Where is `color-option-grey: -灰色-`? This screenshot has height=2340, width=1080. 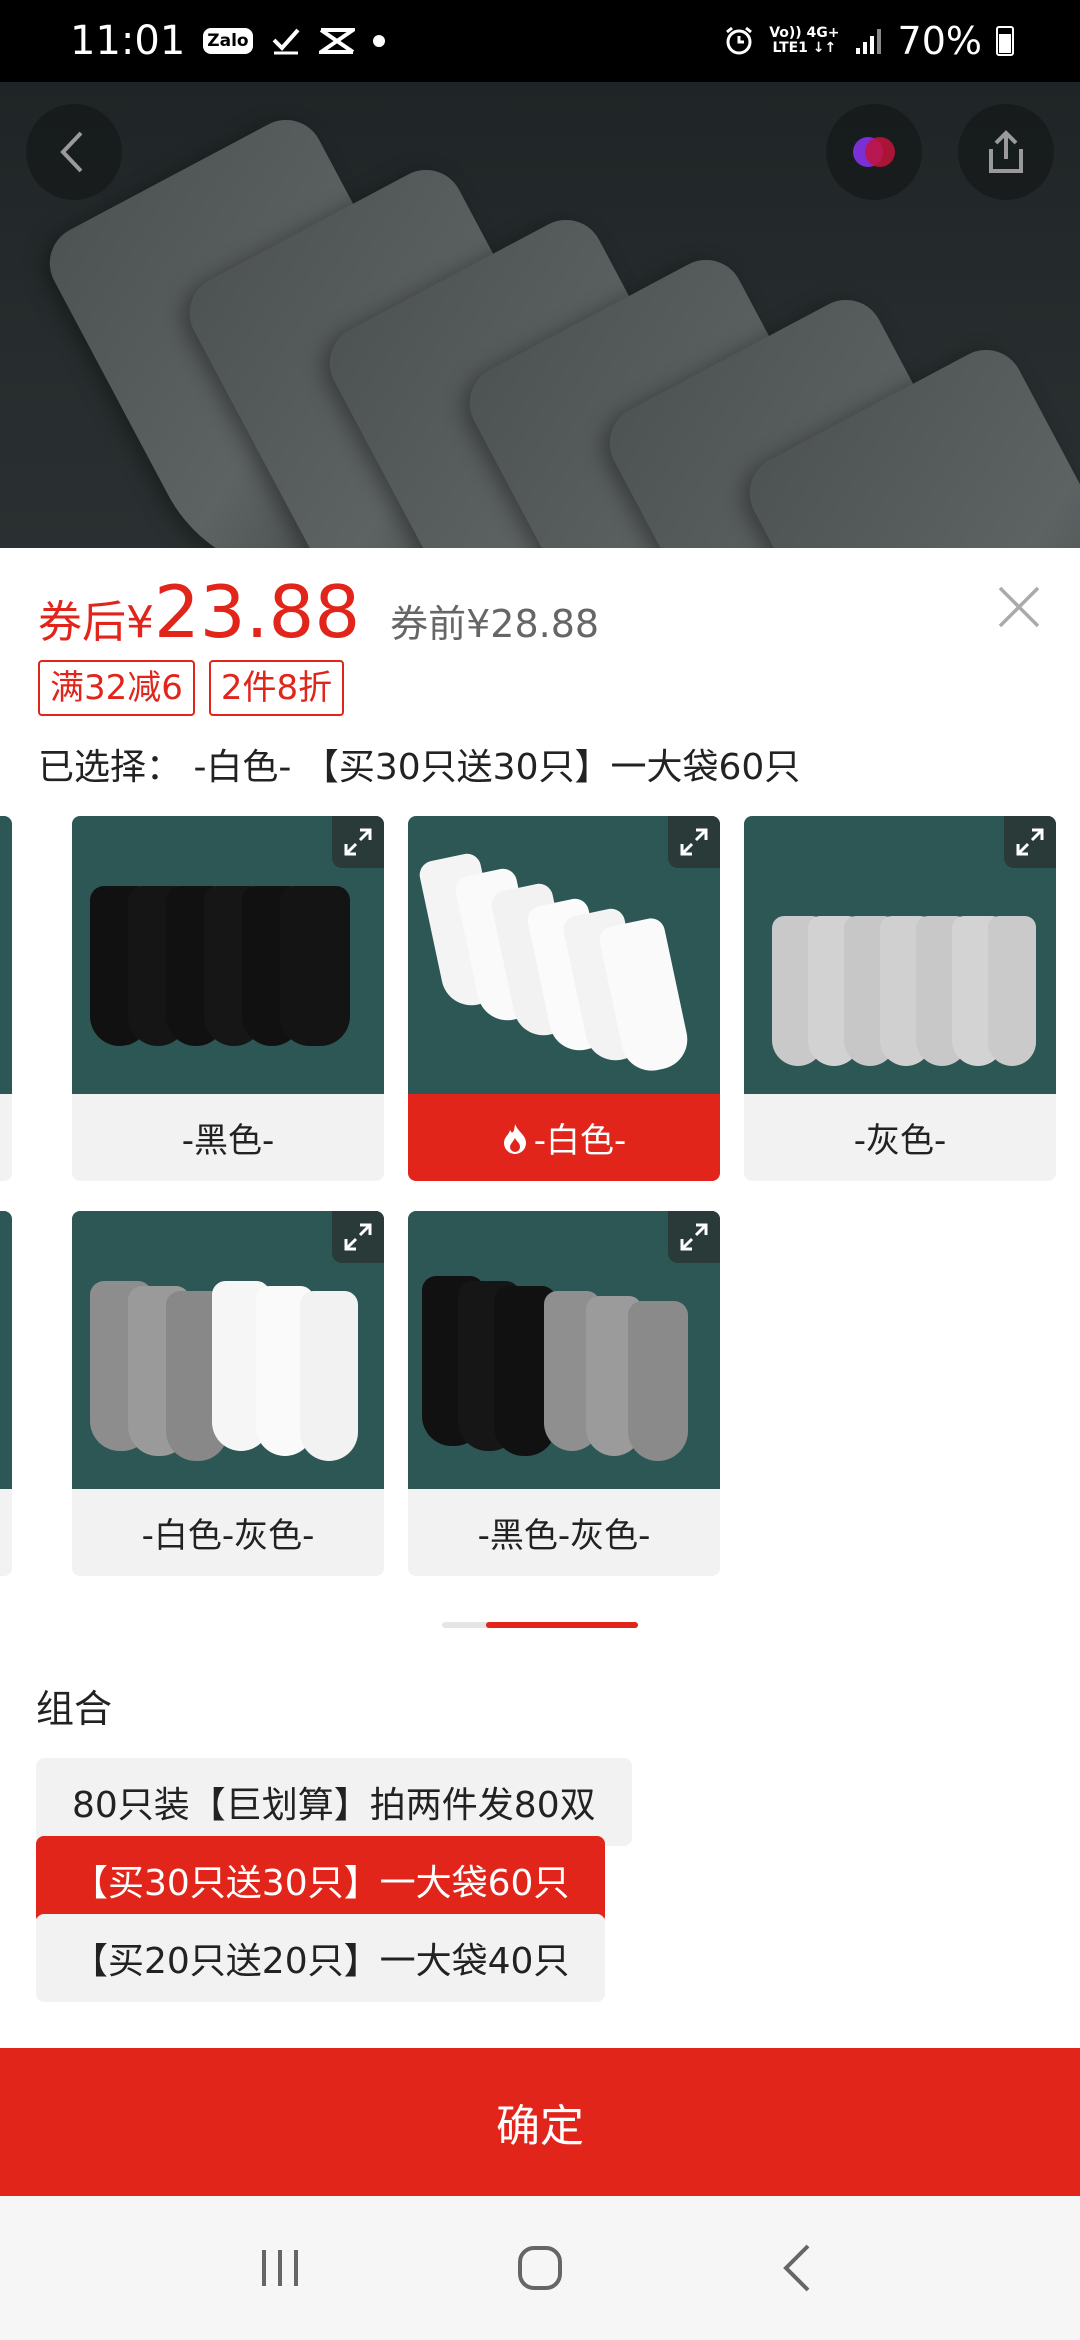 color-option-grey: -灰色- is located at coordinates (900, 998).